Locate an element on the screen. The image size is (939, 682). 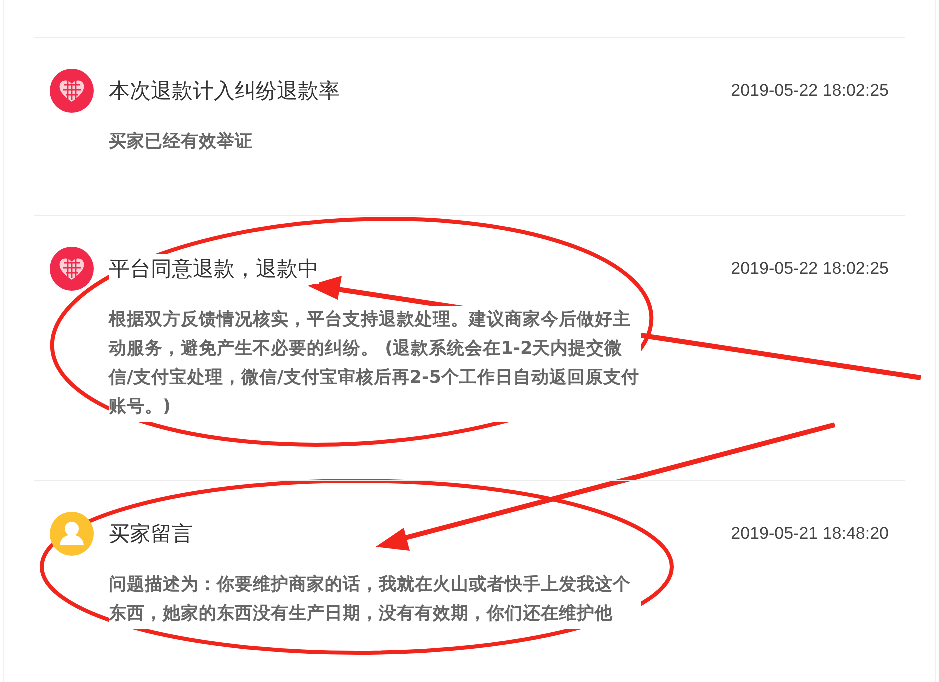
timestamp: 2019-05-21 18:48:20 is located at coordinates (810, 534).